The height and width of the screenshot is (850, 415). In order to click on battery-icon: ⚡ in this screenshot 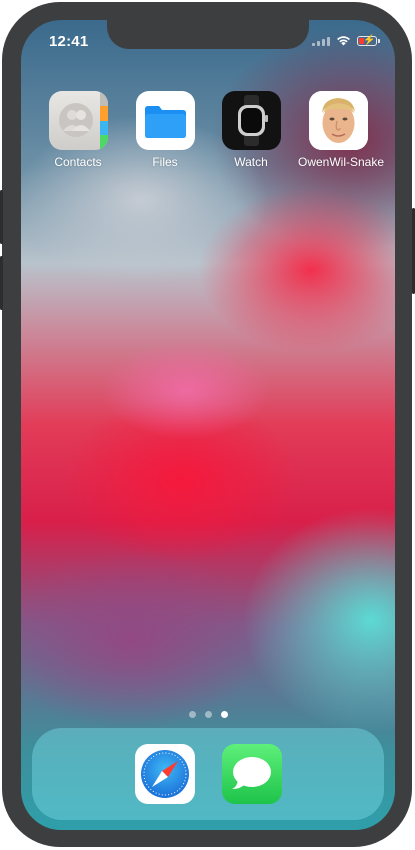, I will do `click(368, 40)`.